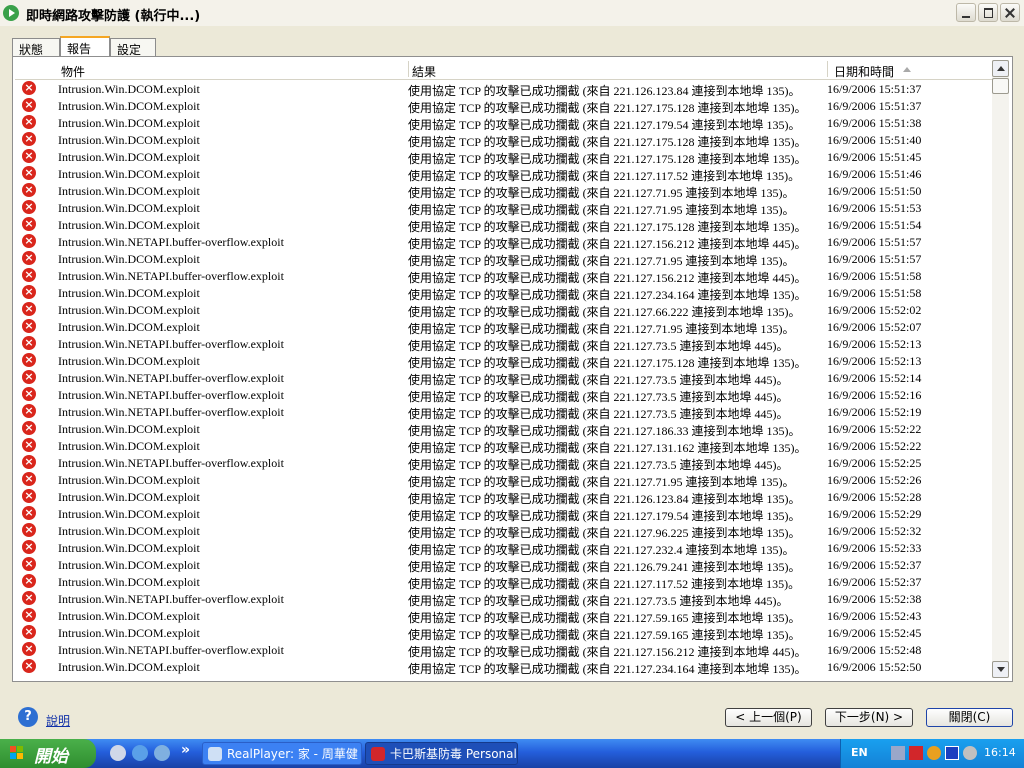  What do you see at coordinates (1000, 669) in the screenshot?
I see `scroll-down-button` at bounding box center [1000, 669].